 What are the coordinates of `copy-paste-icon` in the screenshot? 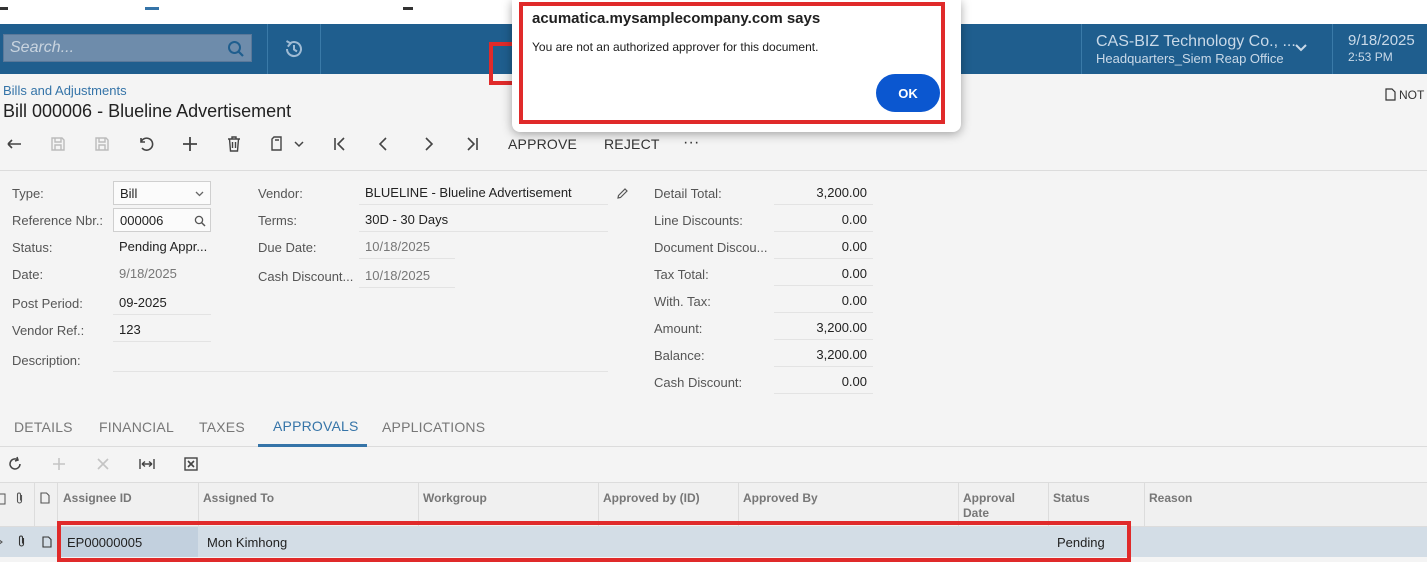 It's located at (278, 144).